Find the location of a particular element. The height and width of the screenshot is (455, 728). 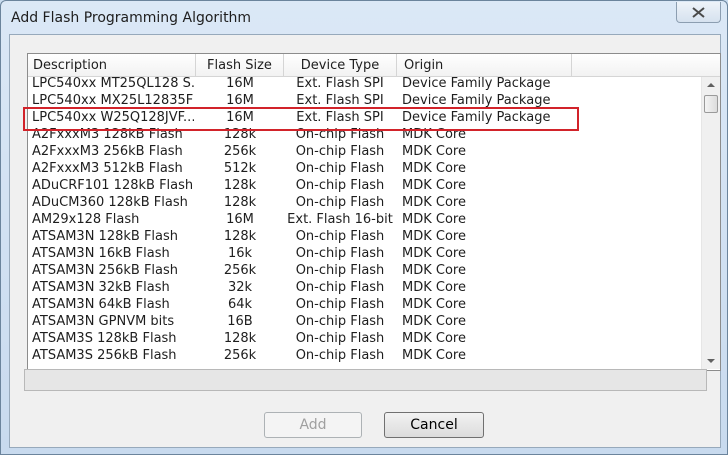

cell-flash-size: 32k is located at coordinates (240, 287).